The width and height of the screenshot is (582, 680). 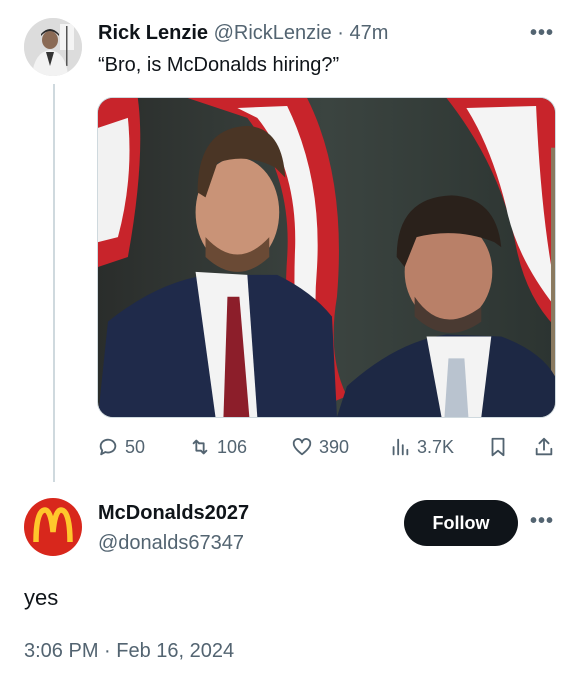 I want to click on like-button: 390, so click(x=320, y=447).